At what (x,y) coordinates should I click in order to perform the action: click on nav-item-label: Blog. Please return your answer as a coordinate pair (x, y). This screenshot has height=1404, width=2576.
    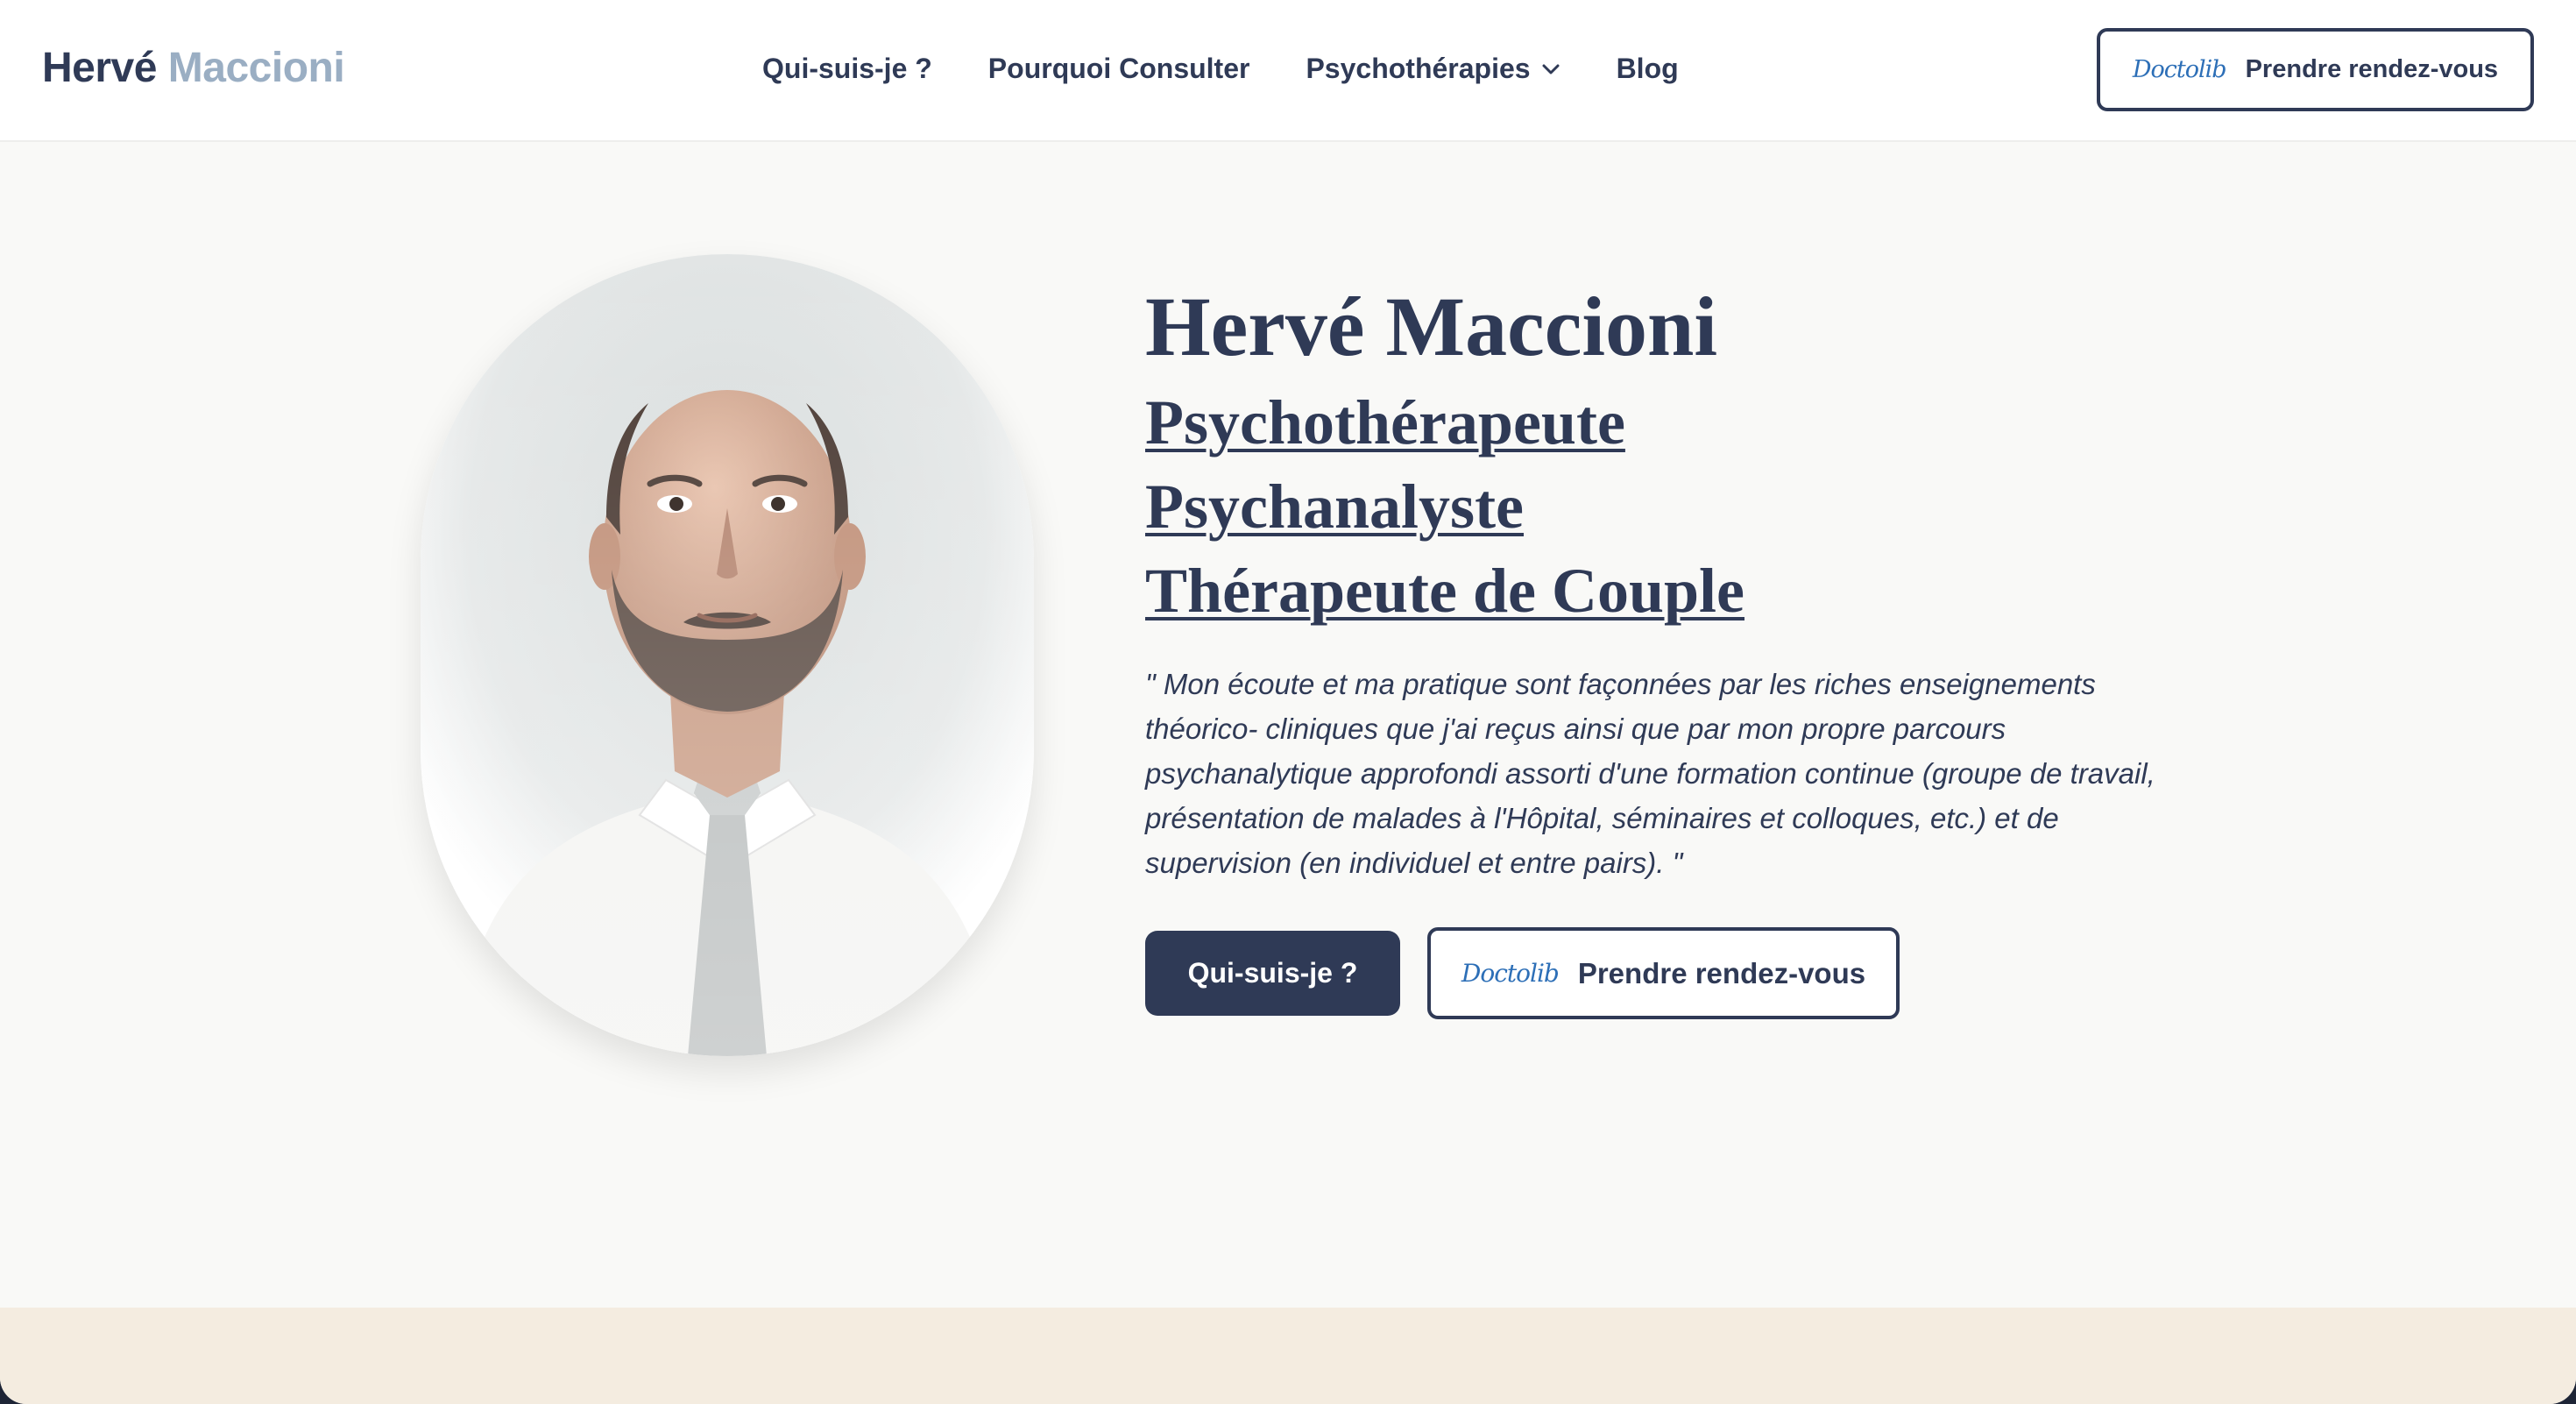
    Looking at the image, I should click on (1647, 68).